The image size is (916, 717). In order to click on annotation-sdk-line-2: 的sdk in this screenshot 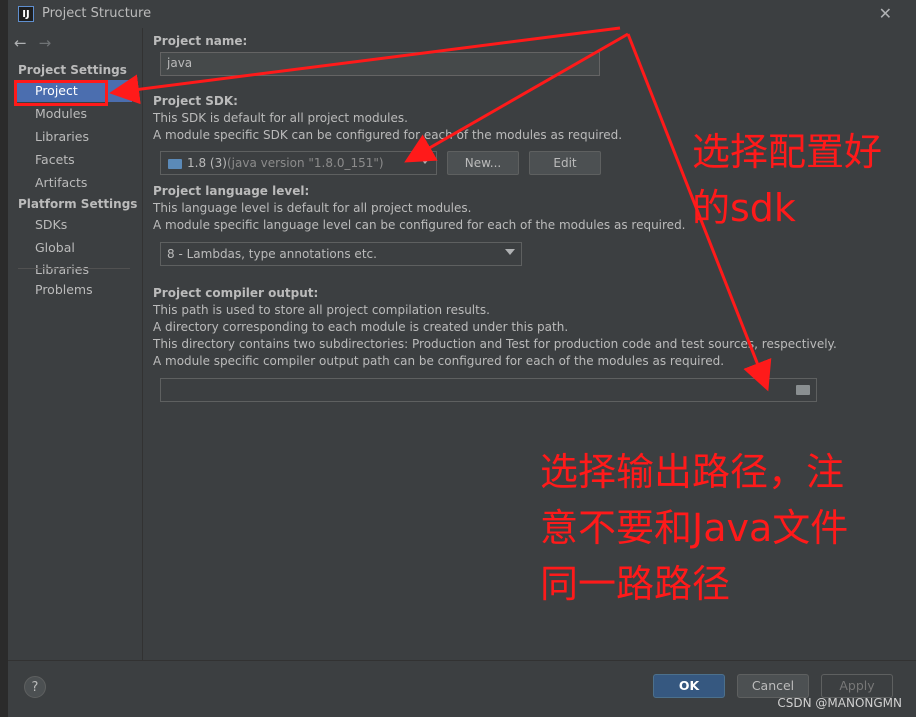, I will do `click(744, 208)`.